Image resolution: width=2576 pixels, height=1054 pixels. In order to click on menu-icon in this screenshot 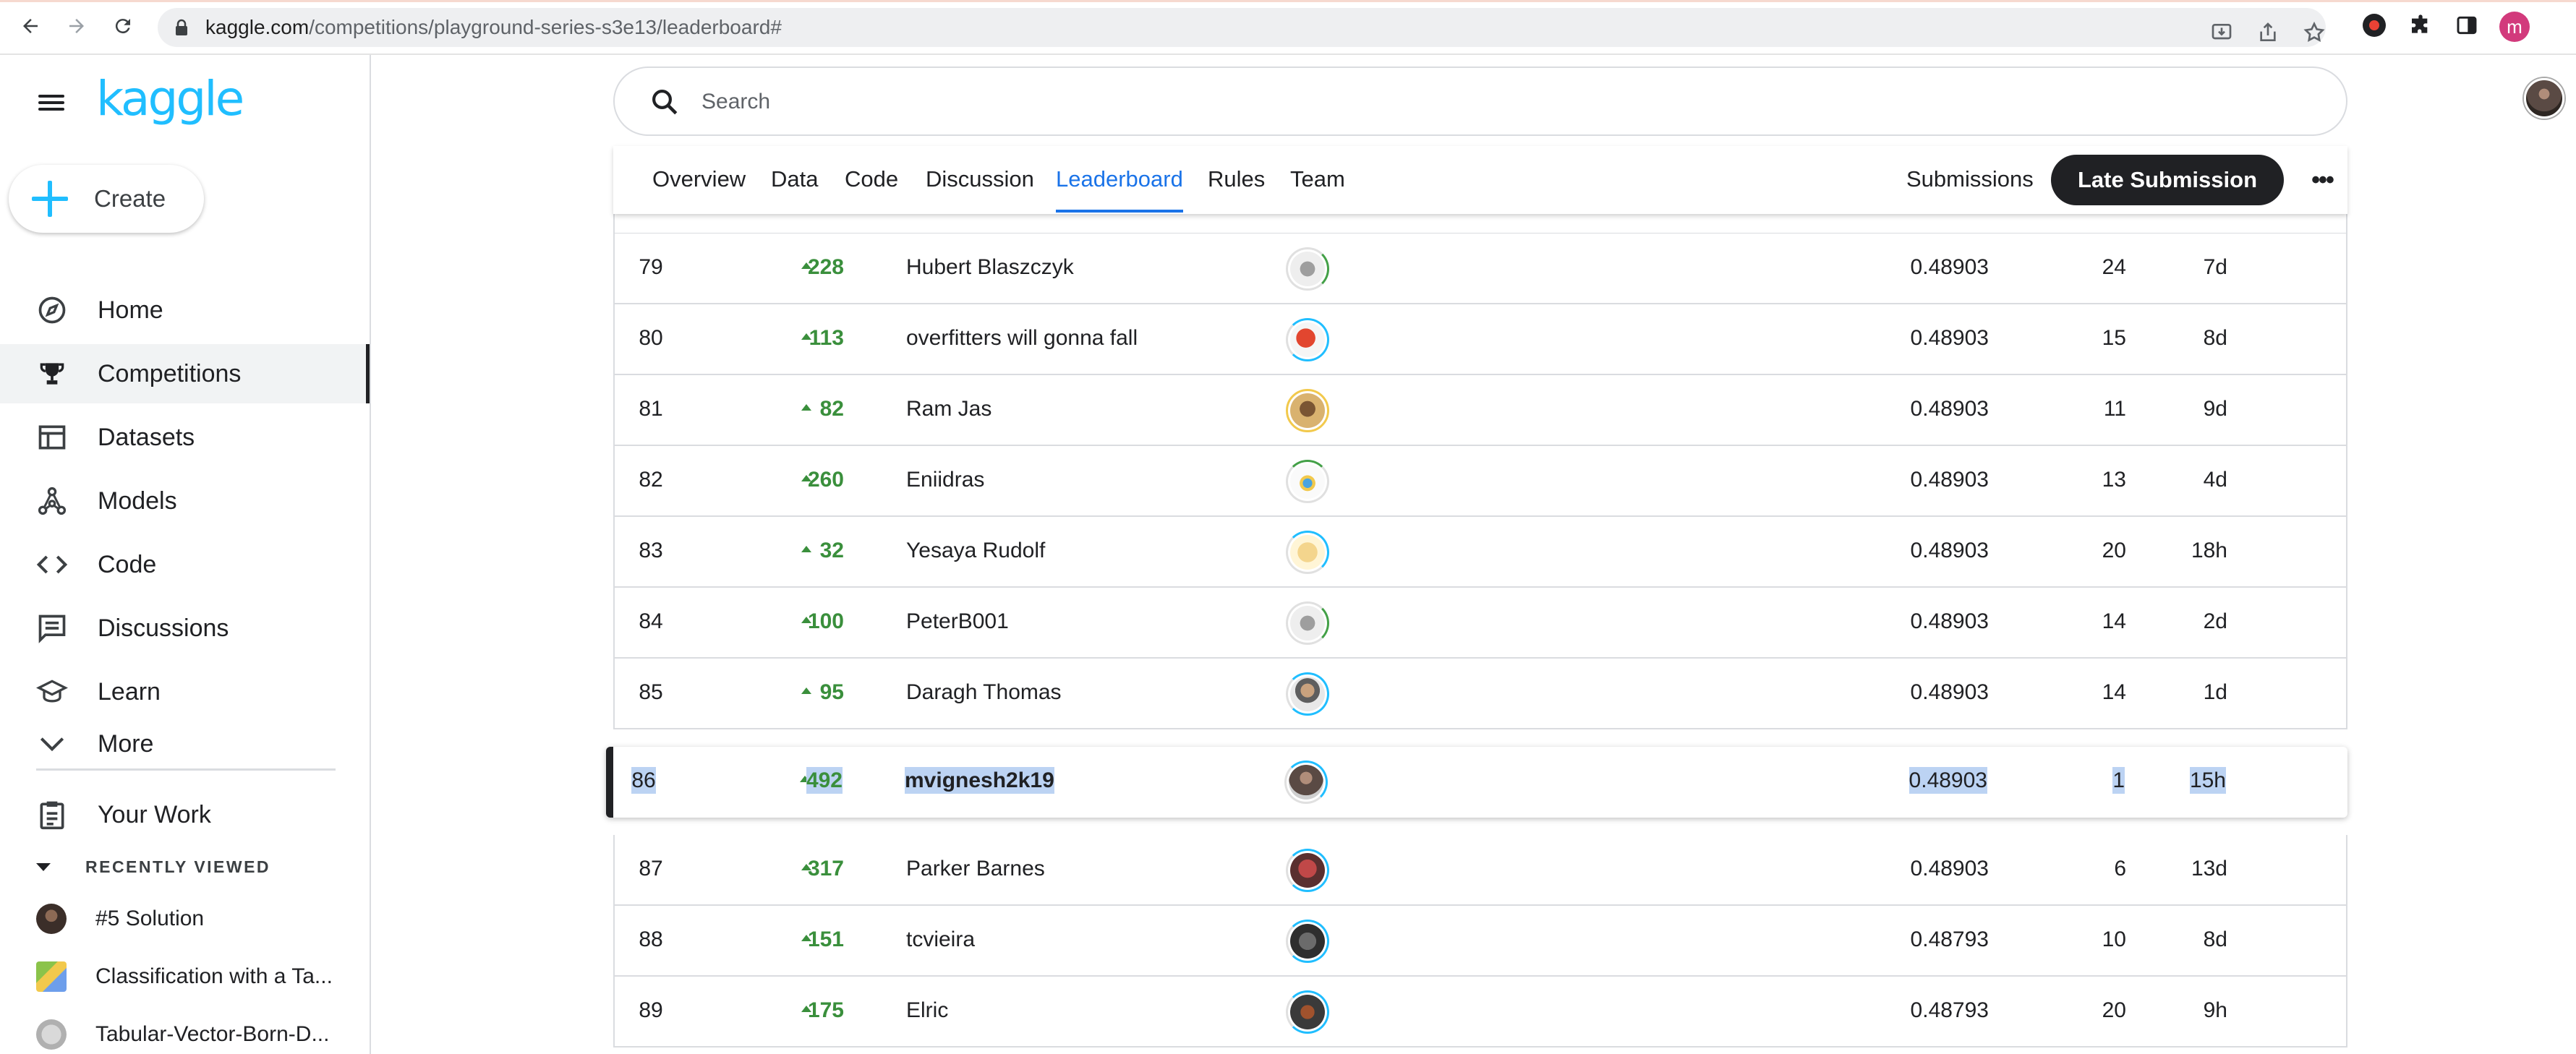, I will do `click(51, 102)`.